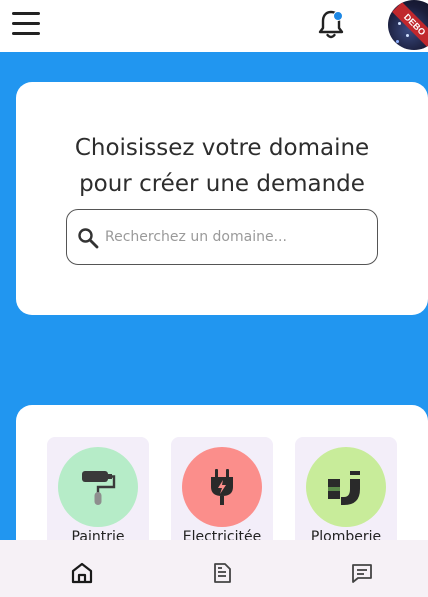 The height and width of the screenshot is (597, 428). I want to click on avatar: DEBO, so click(408, 25).